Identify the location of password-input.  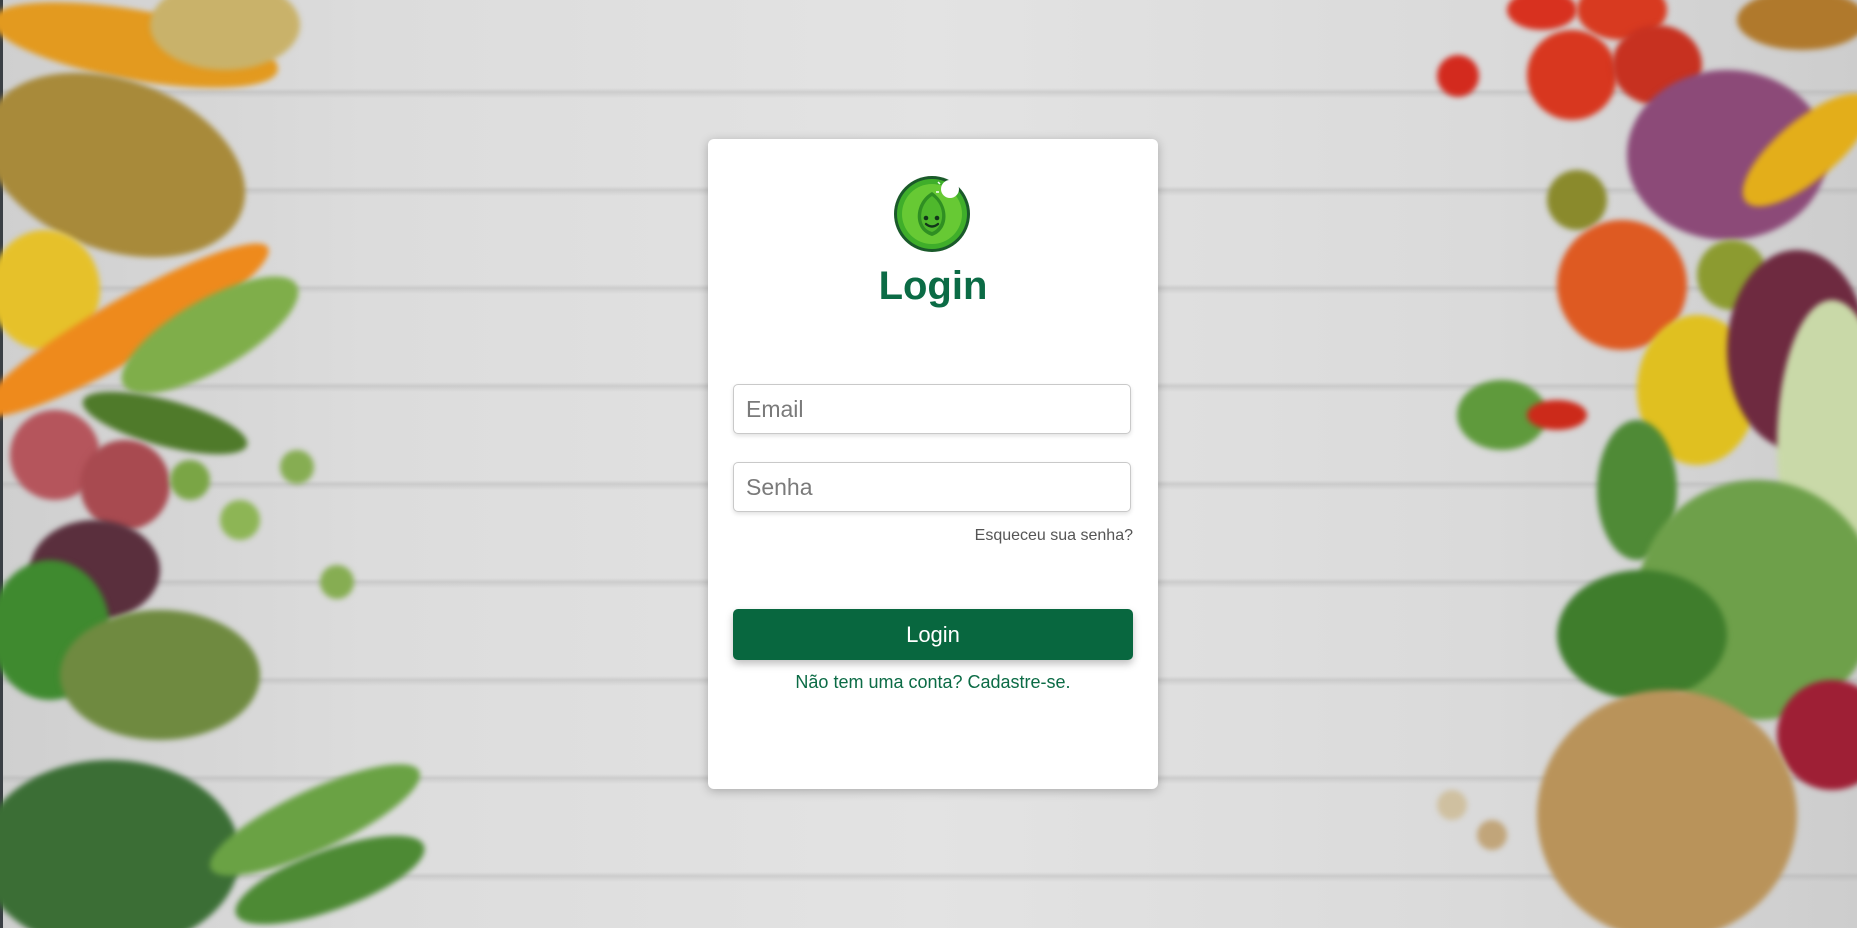
(932, 487).